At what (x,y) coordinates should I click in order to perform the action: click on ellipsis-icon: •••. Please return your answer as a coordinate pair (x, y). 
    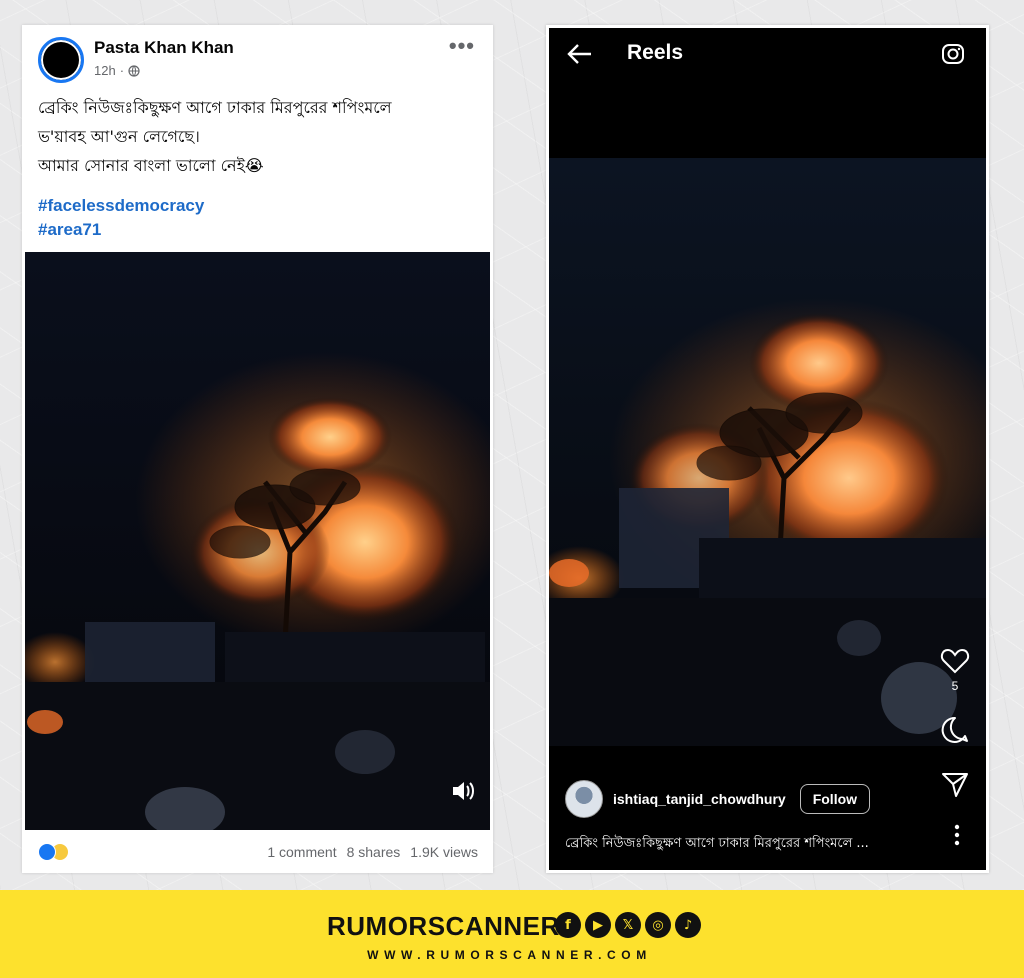
    Looking at the image, I should click on (462, 46).